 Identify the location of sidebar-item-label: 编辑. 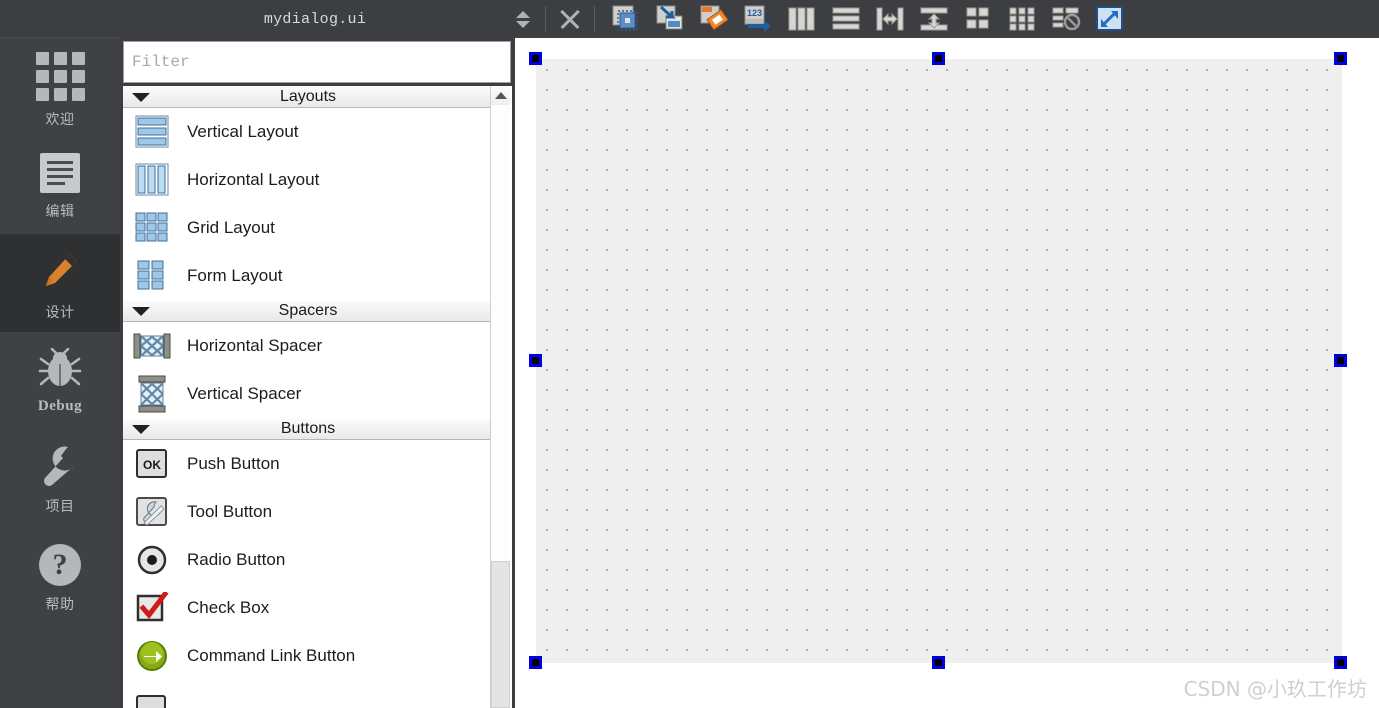
(60, 212).